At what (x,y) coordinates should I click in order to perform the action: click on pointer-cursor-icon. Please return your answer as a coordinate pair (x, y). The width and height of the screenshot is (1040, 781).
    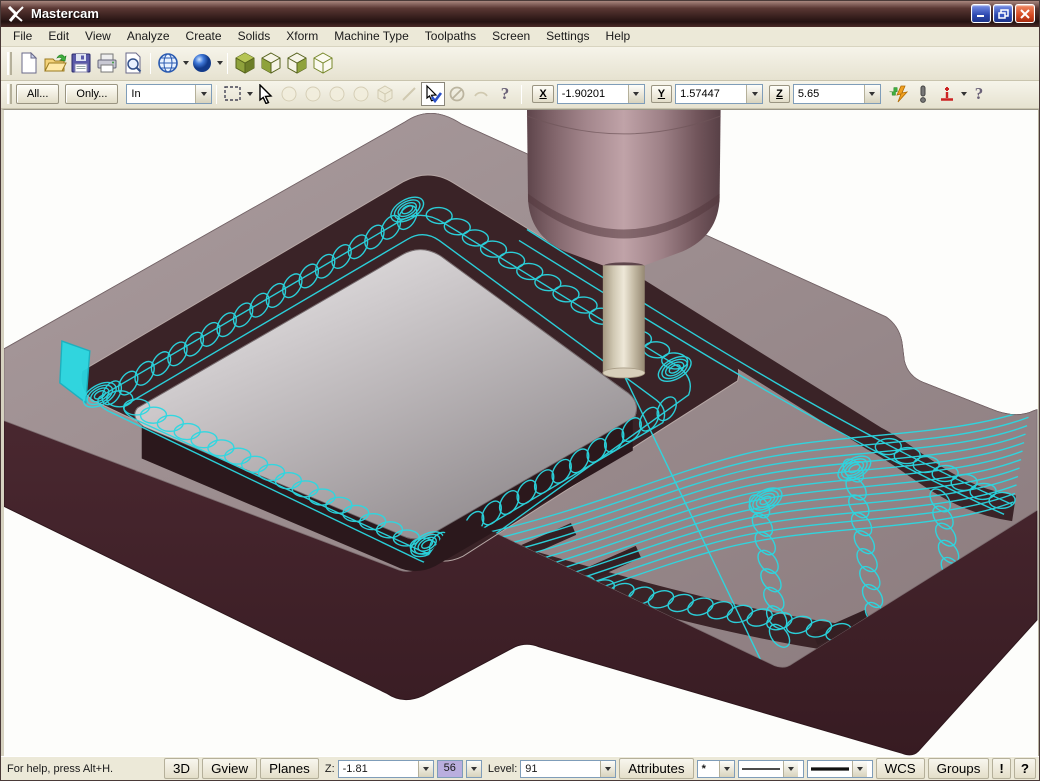
    Looking at the image, I should click on (265, 94).